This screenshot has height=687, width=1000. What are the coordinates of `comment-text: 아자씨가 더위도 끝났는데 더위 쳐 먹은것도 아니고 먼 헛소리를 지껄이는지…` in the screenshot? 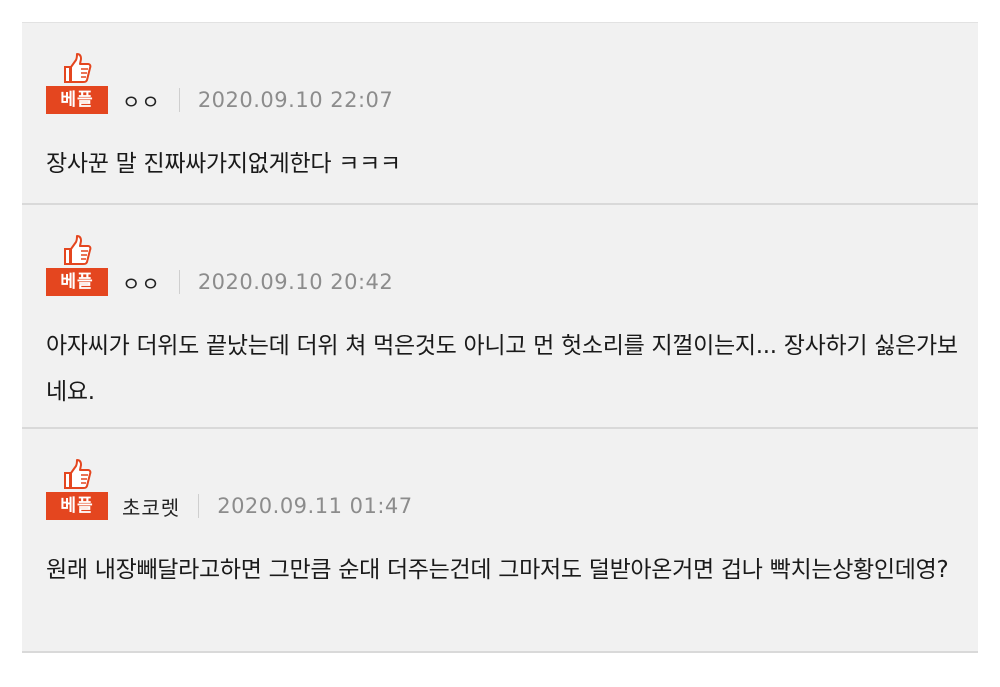 It's located at (502, 369).